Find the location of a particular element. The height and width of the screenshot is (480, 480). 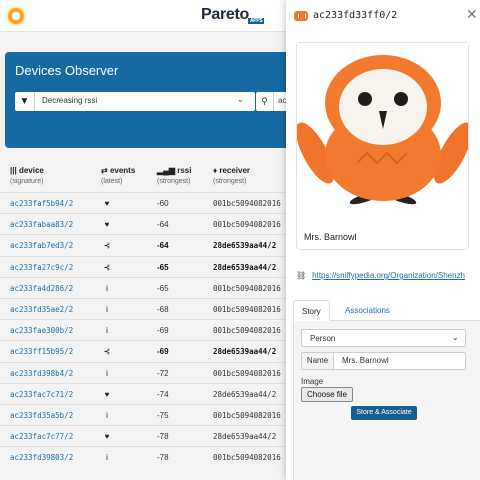

barcode-icon: ||| is located at coordinates (13, 170).